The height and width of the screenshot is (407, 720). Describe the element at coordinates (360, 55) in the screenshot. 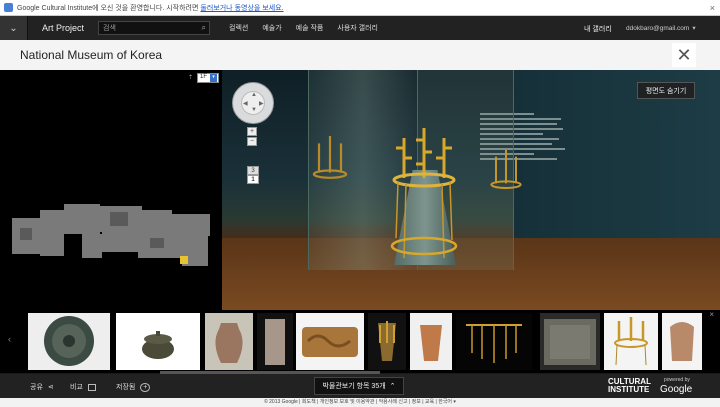

I see `title-bar: National Museum of Korea ✕` at that location.